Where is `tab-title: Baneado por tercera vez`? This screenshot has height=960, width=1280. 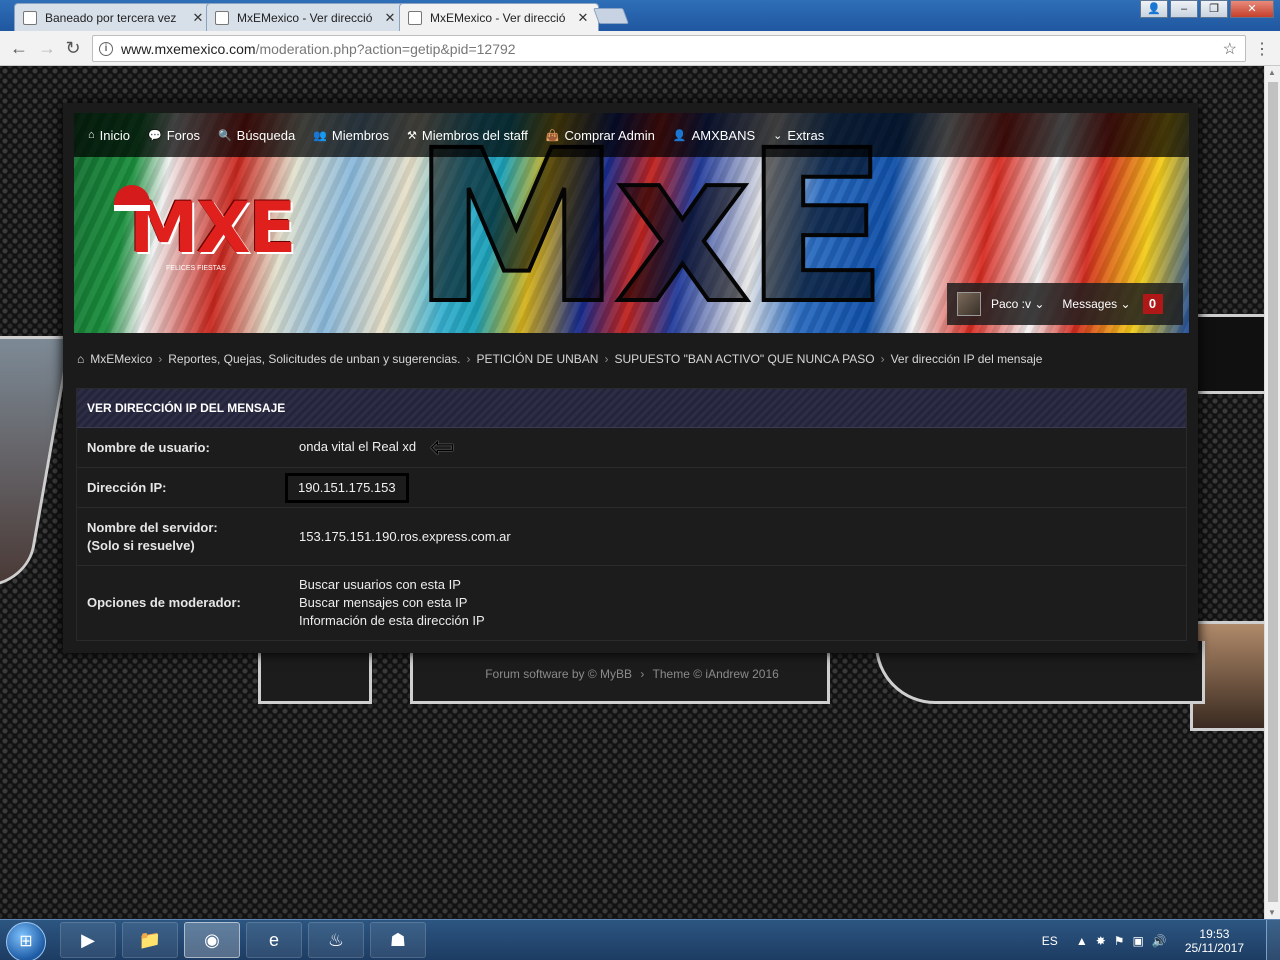
tab-title: Baneado por tercera vez is located at coordinates (111, 17).